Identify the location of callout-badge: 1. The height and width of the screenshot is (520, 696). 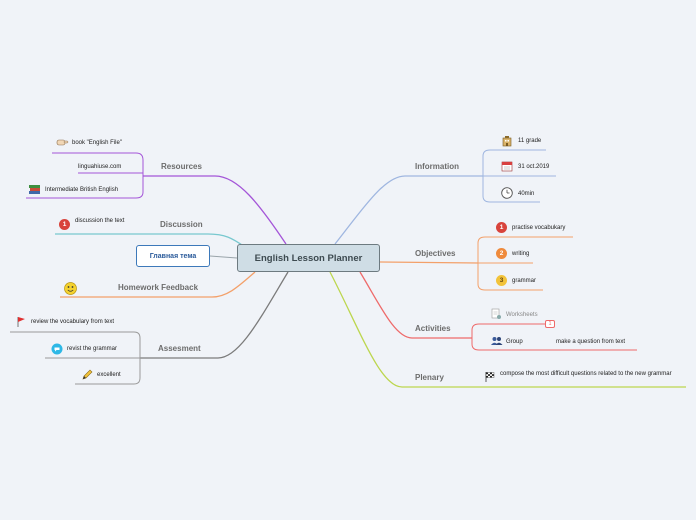
(550, 324).